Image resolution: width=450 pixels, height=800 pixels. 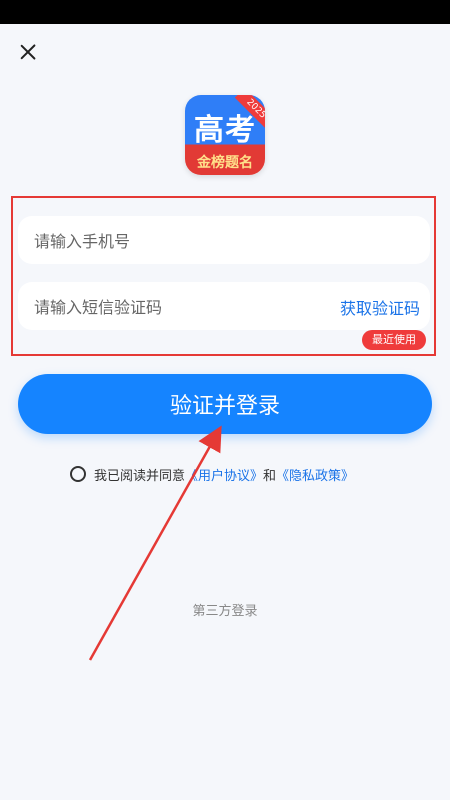 I want to click on sms-code-input, so click(x=179, y=307).